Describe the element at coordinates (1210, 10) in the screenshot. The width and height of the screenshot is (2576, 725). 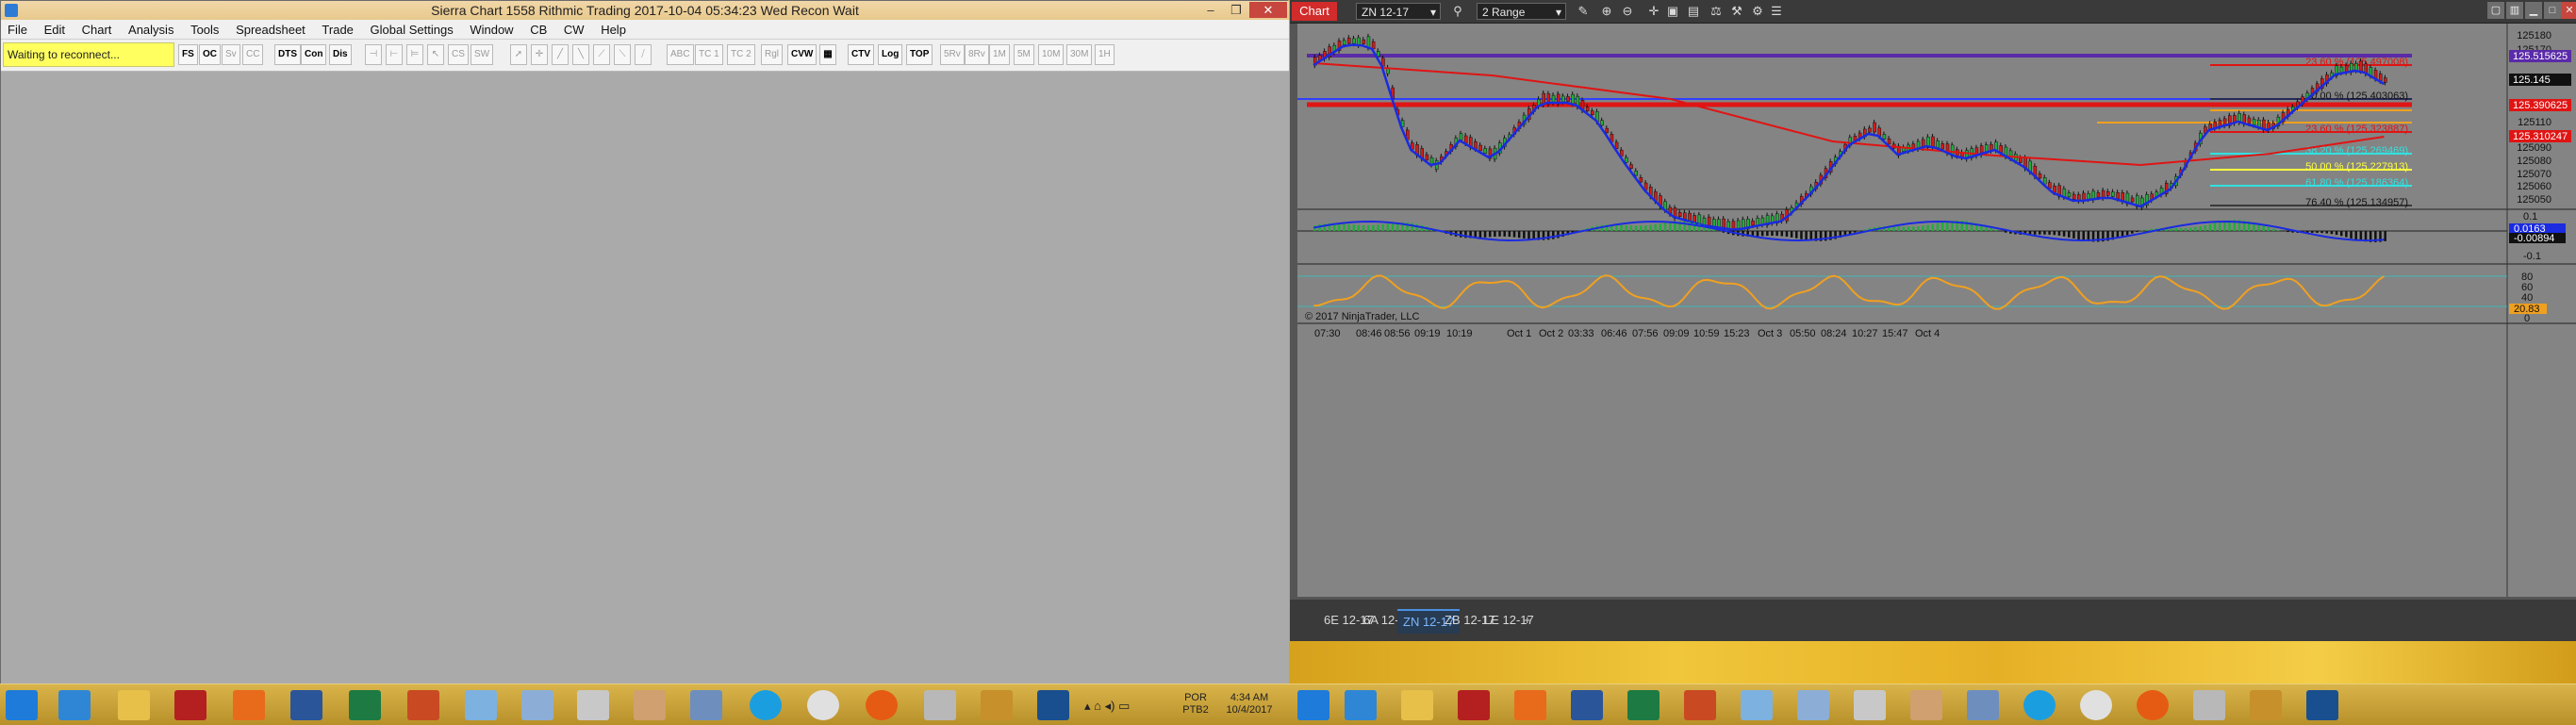
I see `minimize-button: –` at that location.